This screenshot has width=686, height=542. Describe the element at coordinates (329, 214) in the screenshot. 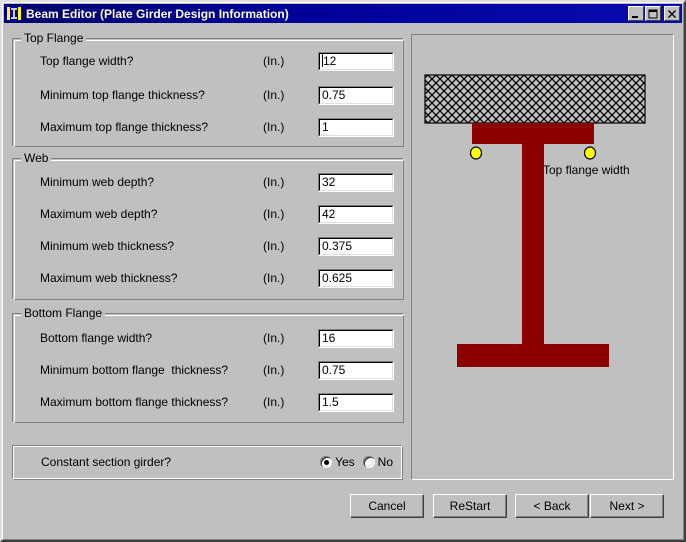

I see `input-max-web-depth-value: 42` at that location.